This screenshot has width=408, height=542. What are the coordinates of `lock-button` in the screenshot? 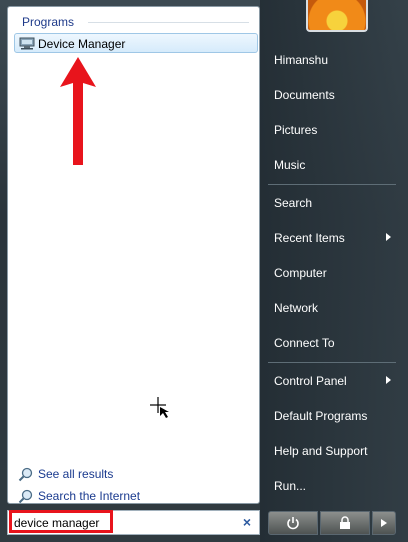 It's located at (345, 523).